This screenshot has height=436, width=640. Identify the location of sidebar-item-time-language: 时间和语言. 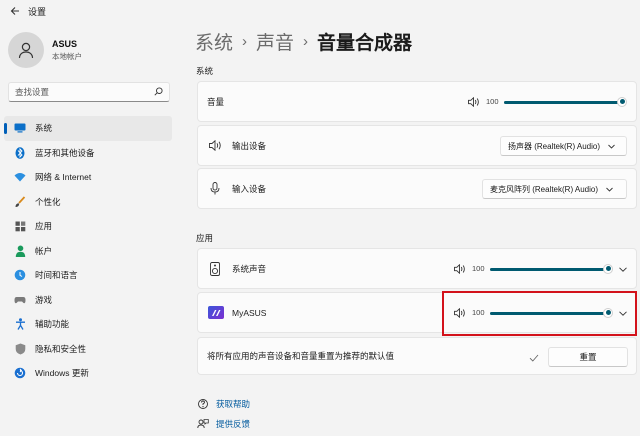
(88, 275).